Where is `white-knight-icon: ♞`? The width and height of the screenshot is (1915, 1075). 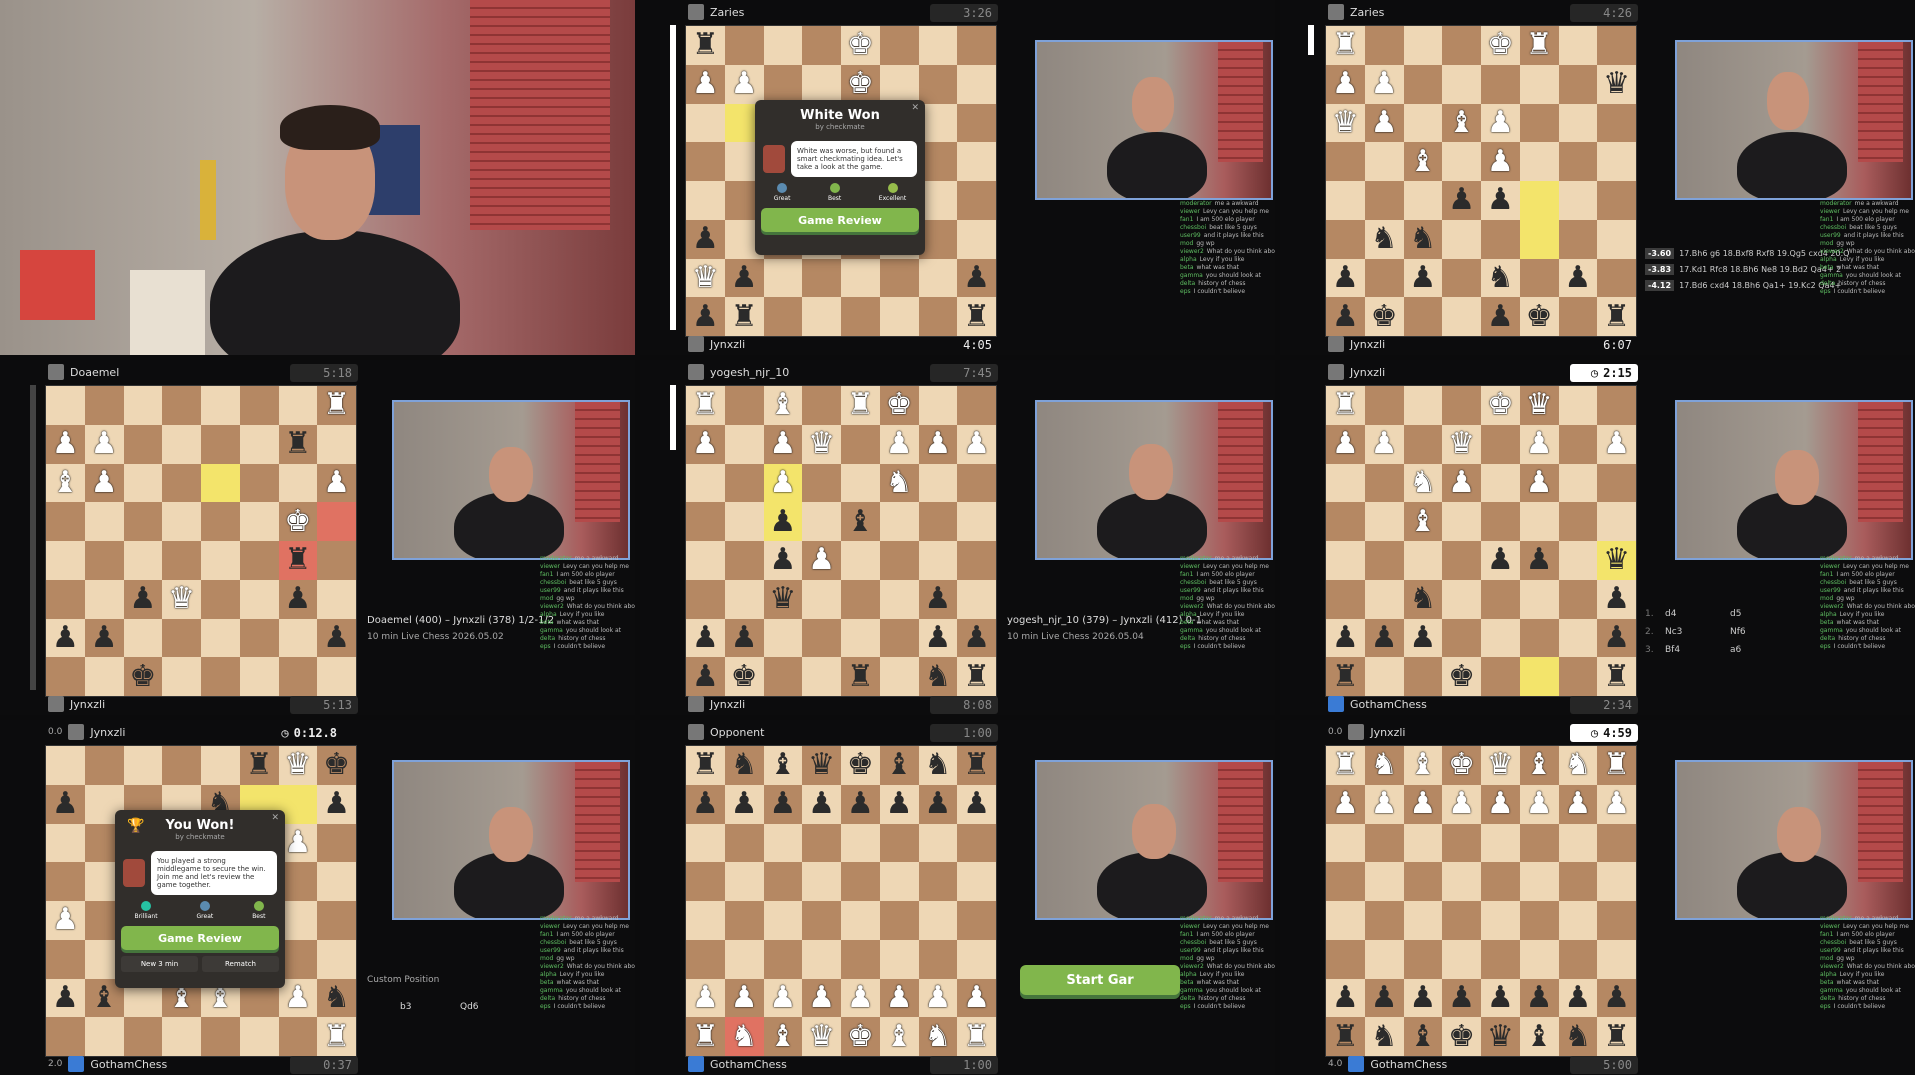
white-knight-icon: ♞ is located at coordinates (1422, 482).